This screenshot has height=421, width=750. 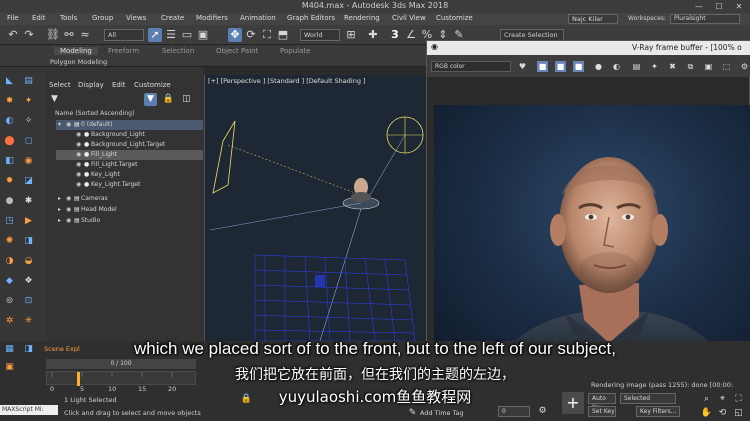 What do you see at coordinates (9, 161) in the screenshot?
I see `utilities-panel-icon: ◧` at bounding box center [9, 161].